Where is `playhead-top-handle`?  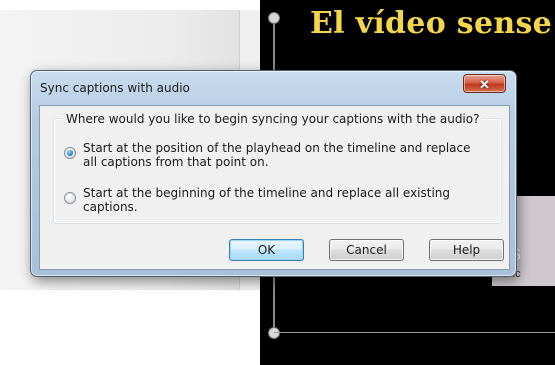 playhead-top-handle is located at coordinates (274, 18).